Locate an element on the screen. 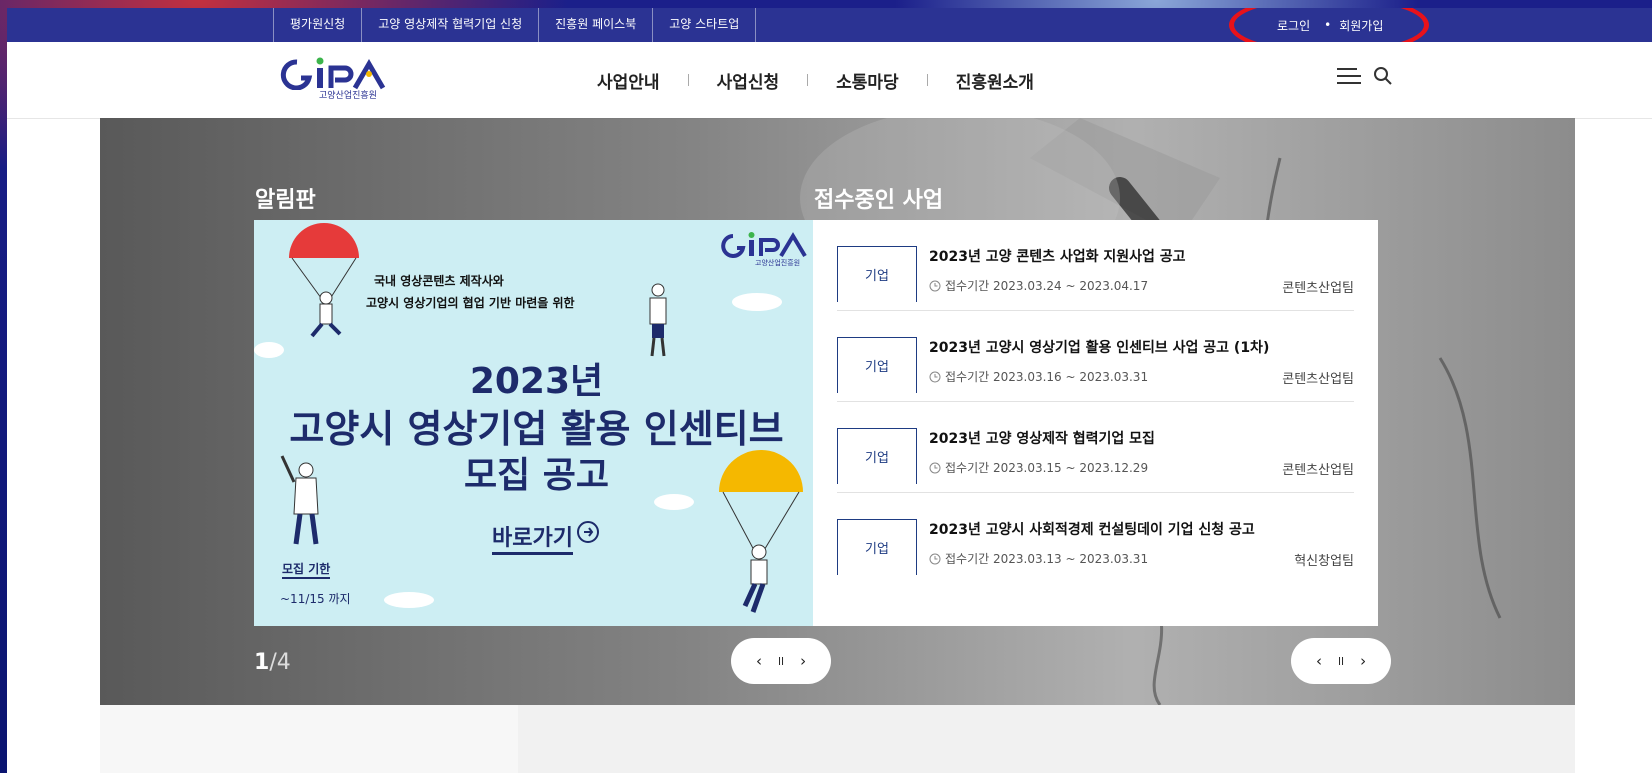 This screenshot has height=773, width=1652. list-item-title: 2023년 고양시 사회적경제 컨설팅데이 기업 신청 공고 is located at coordinates (1092, 529).